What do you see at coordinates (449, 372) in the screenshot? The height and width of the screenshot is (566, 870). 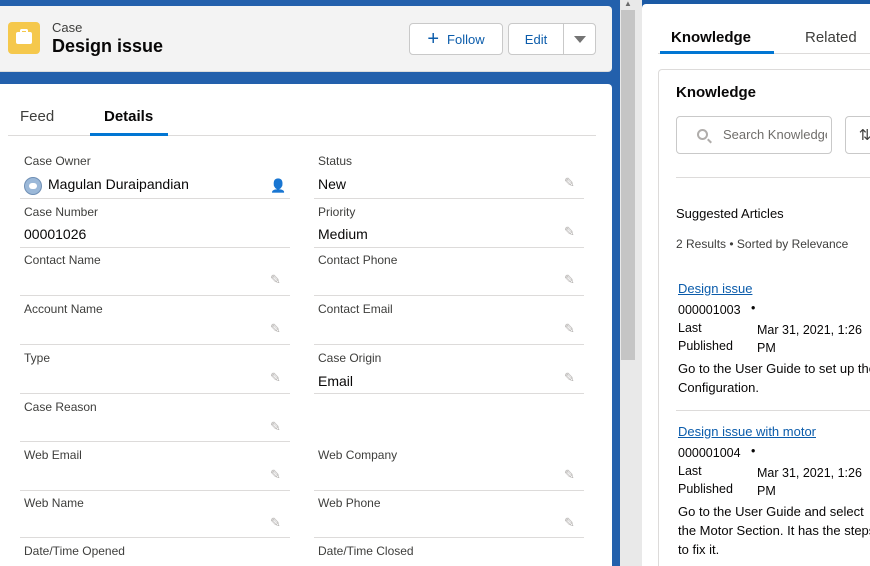 I see `field-case-origin: Case Origin Email ✎` at bounding box center [449, 372].